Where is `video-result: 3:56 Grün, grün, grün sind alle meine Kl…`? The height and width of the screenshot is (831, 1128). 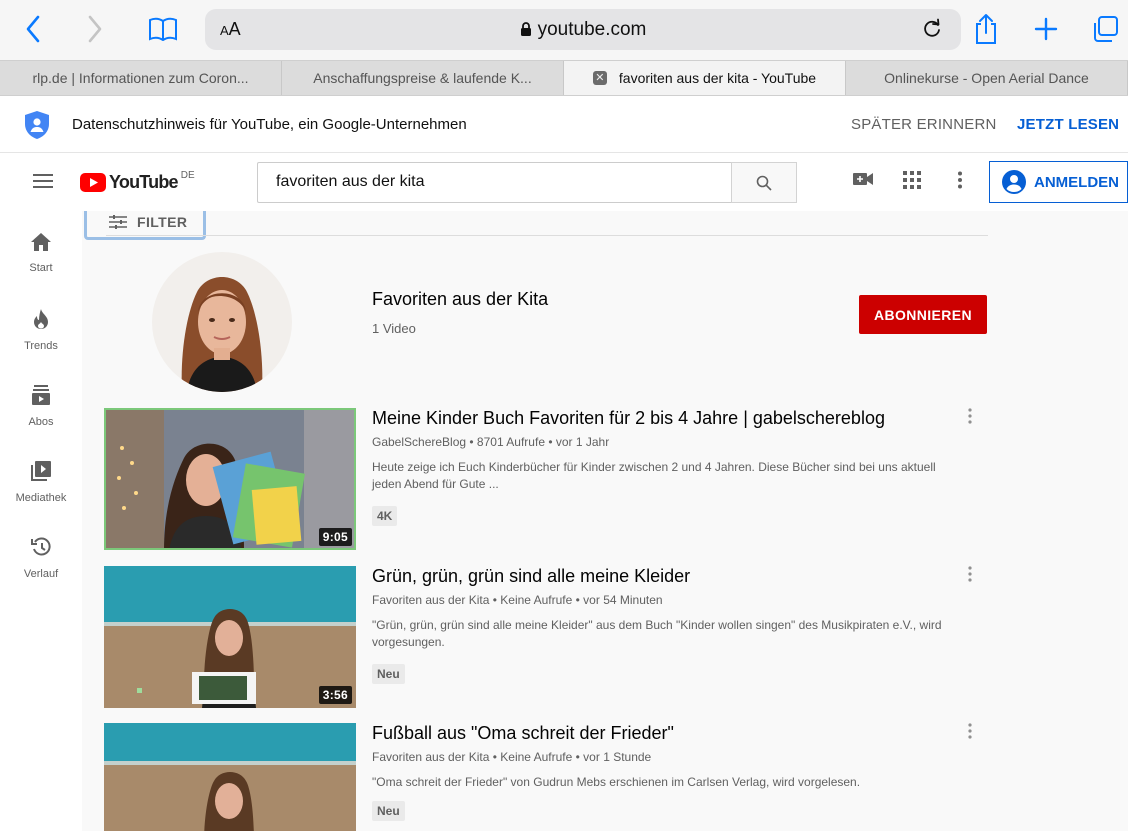 video-result: 3:56 Grün, grün, grün sind alle meine Kl… is located at coordinates (574, 638).